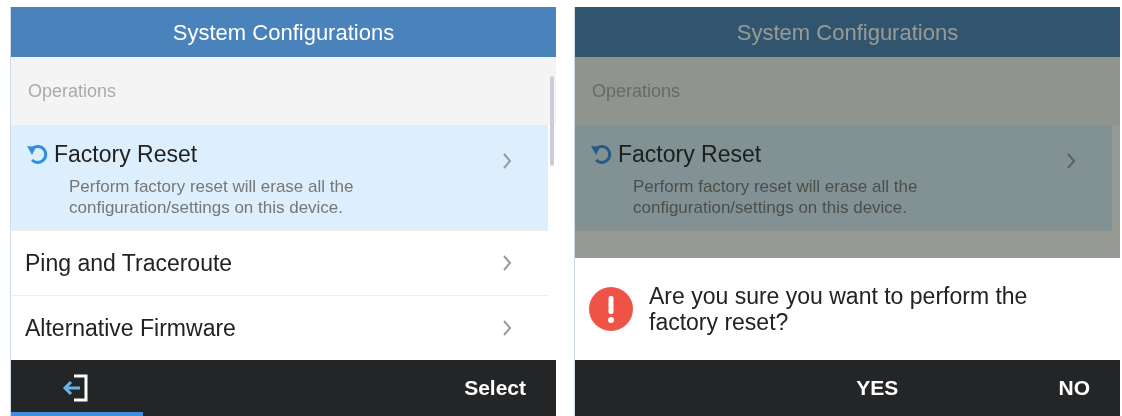  What do you see at coordinates (279, 263) in the screenshot?
I see `menu-item: Ping and Traceroute` at bounding box center [279, 263].